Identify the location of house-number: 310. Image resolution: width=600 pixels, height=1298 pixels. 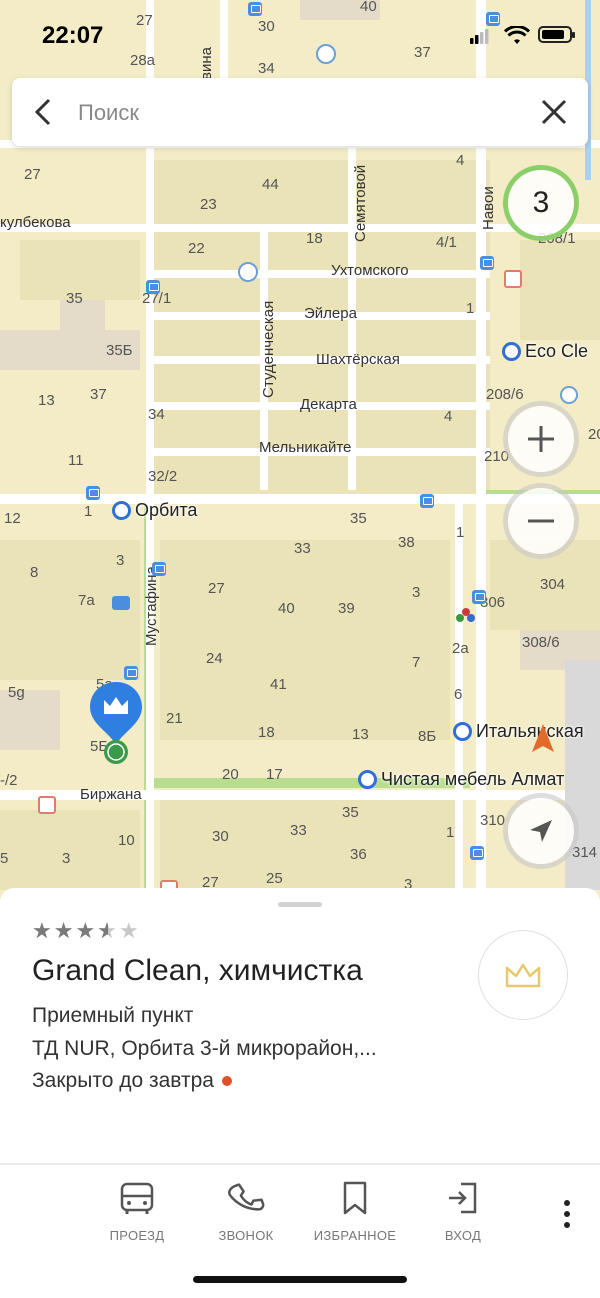
(493, 820).